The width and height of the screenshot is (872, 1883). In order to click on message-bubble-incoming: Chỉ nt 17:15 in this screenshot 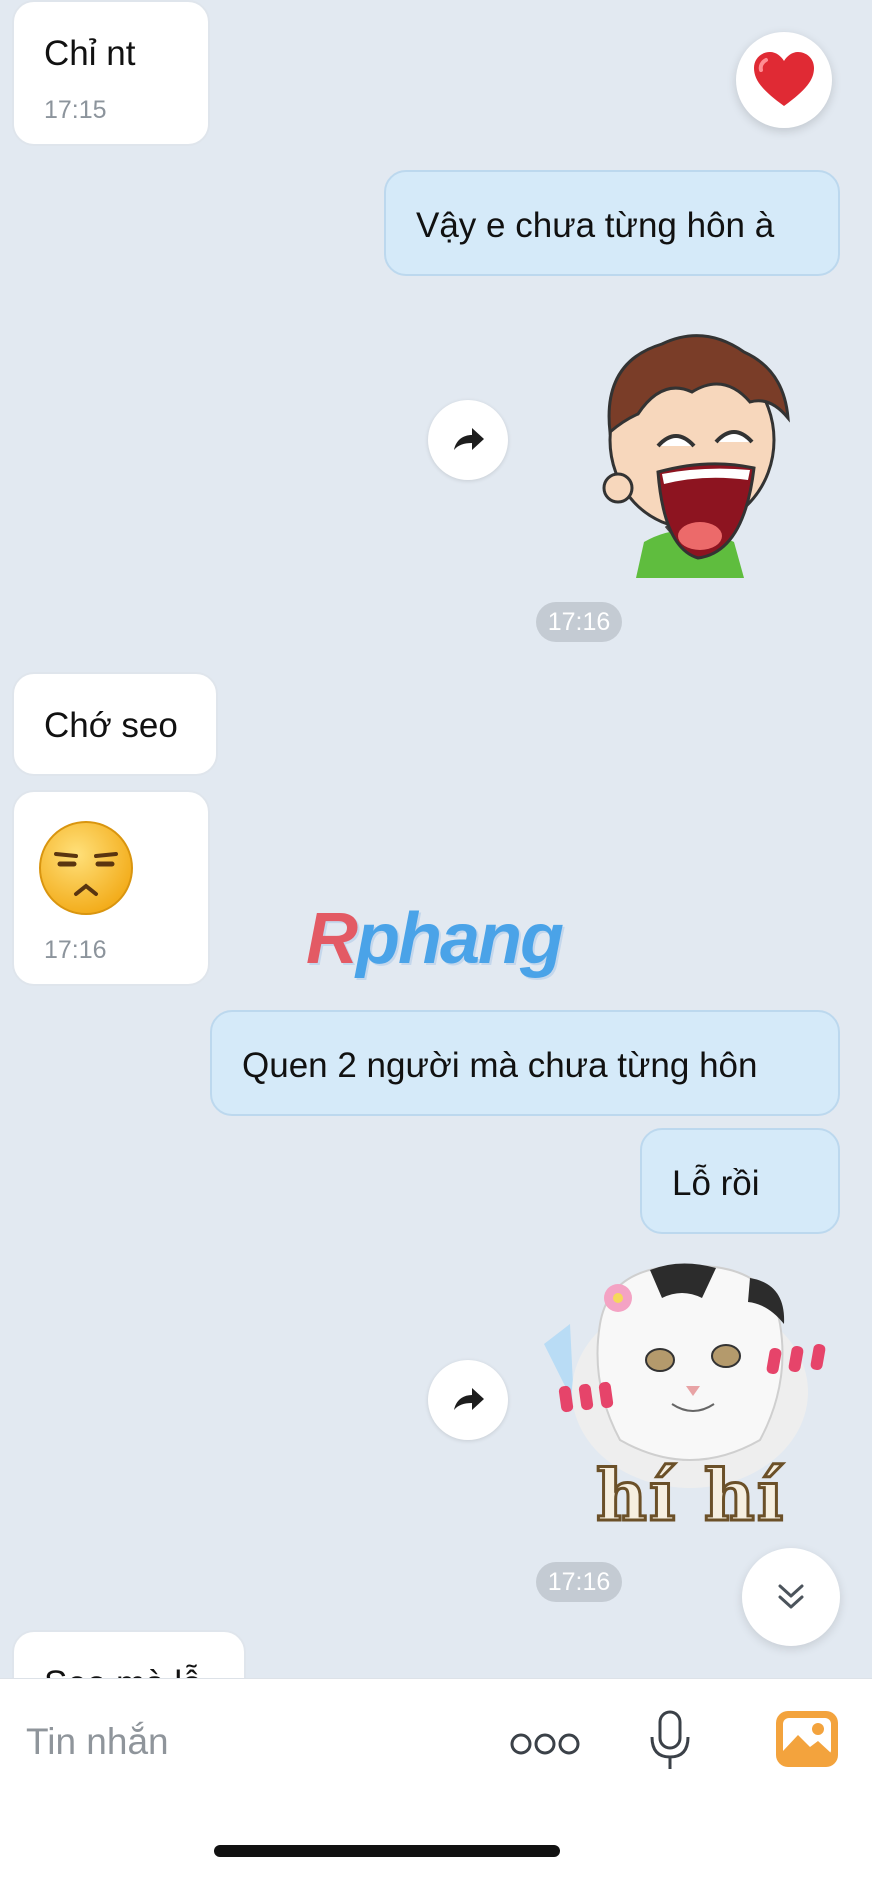, I will do `click(111, 73)`.